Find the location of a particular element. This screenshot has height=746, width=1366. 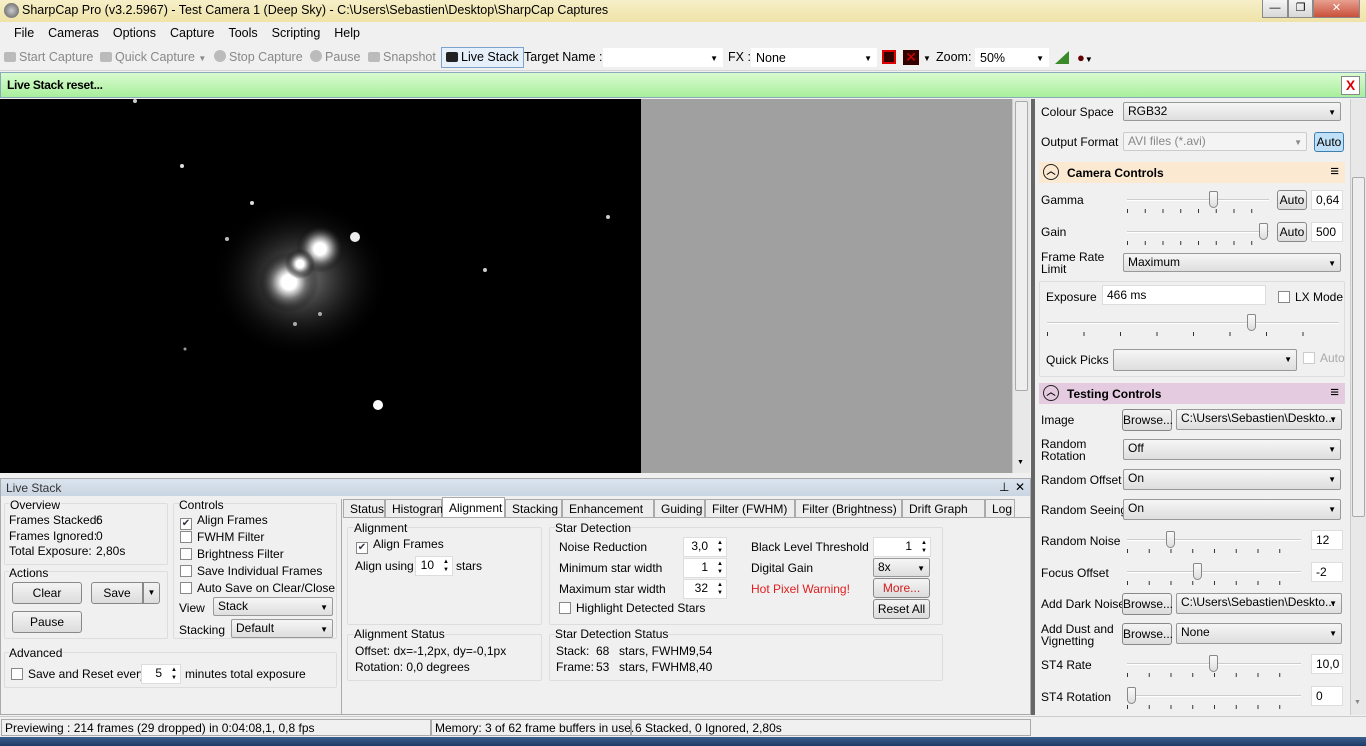

tab-guiding: Guiding is located at coordinates (679, 508).